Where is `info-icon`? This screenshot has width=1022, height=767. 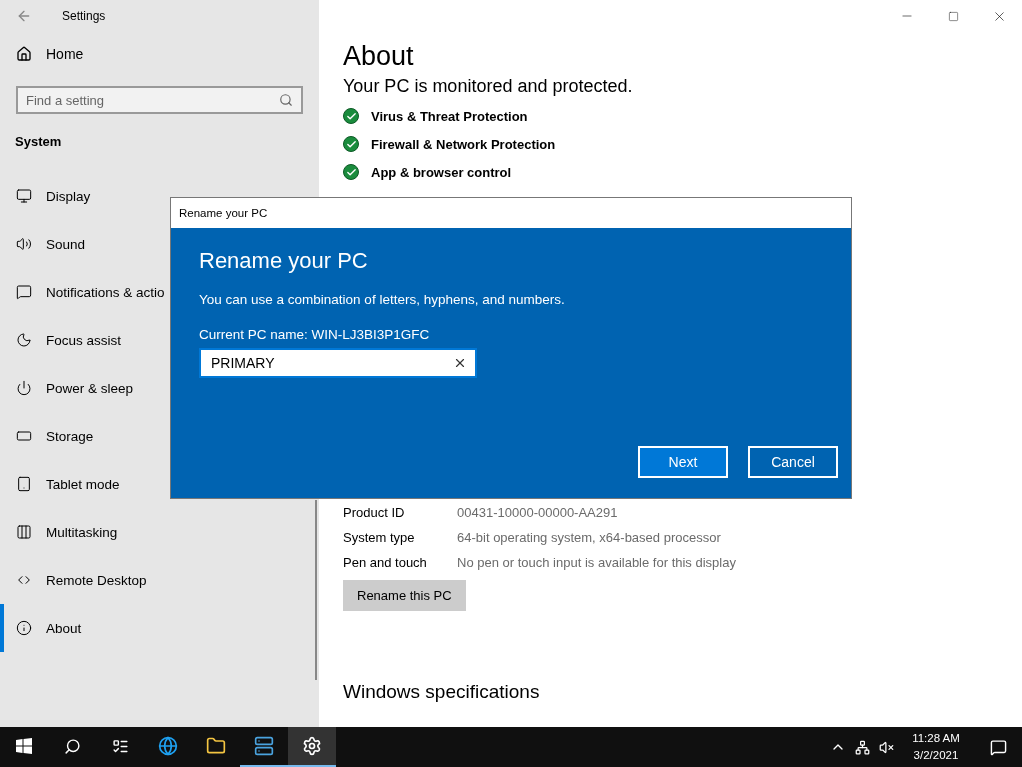
info-icon is located at coordinates (24, 628).